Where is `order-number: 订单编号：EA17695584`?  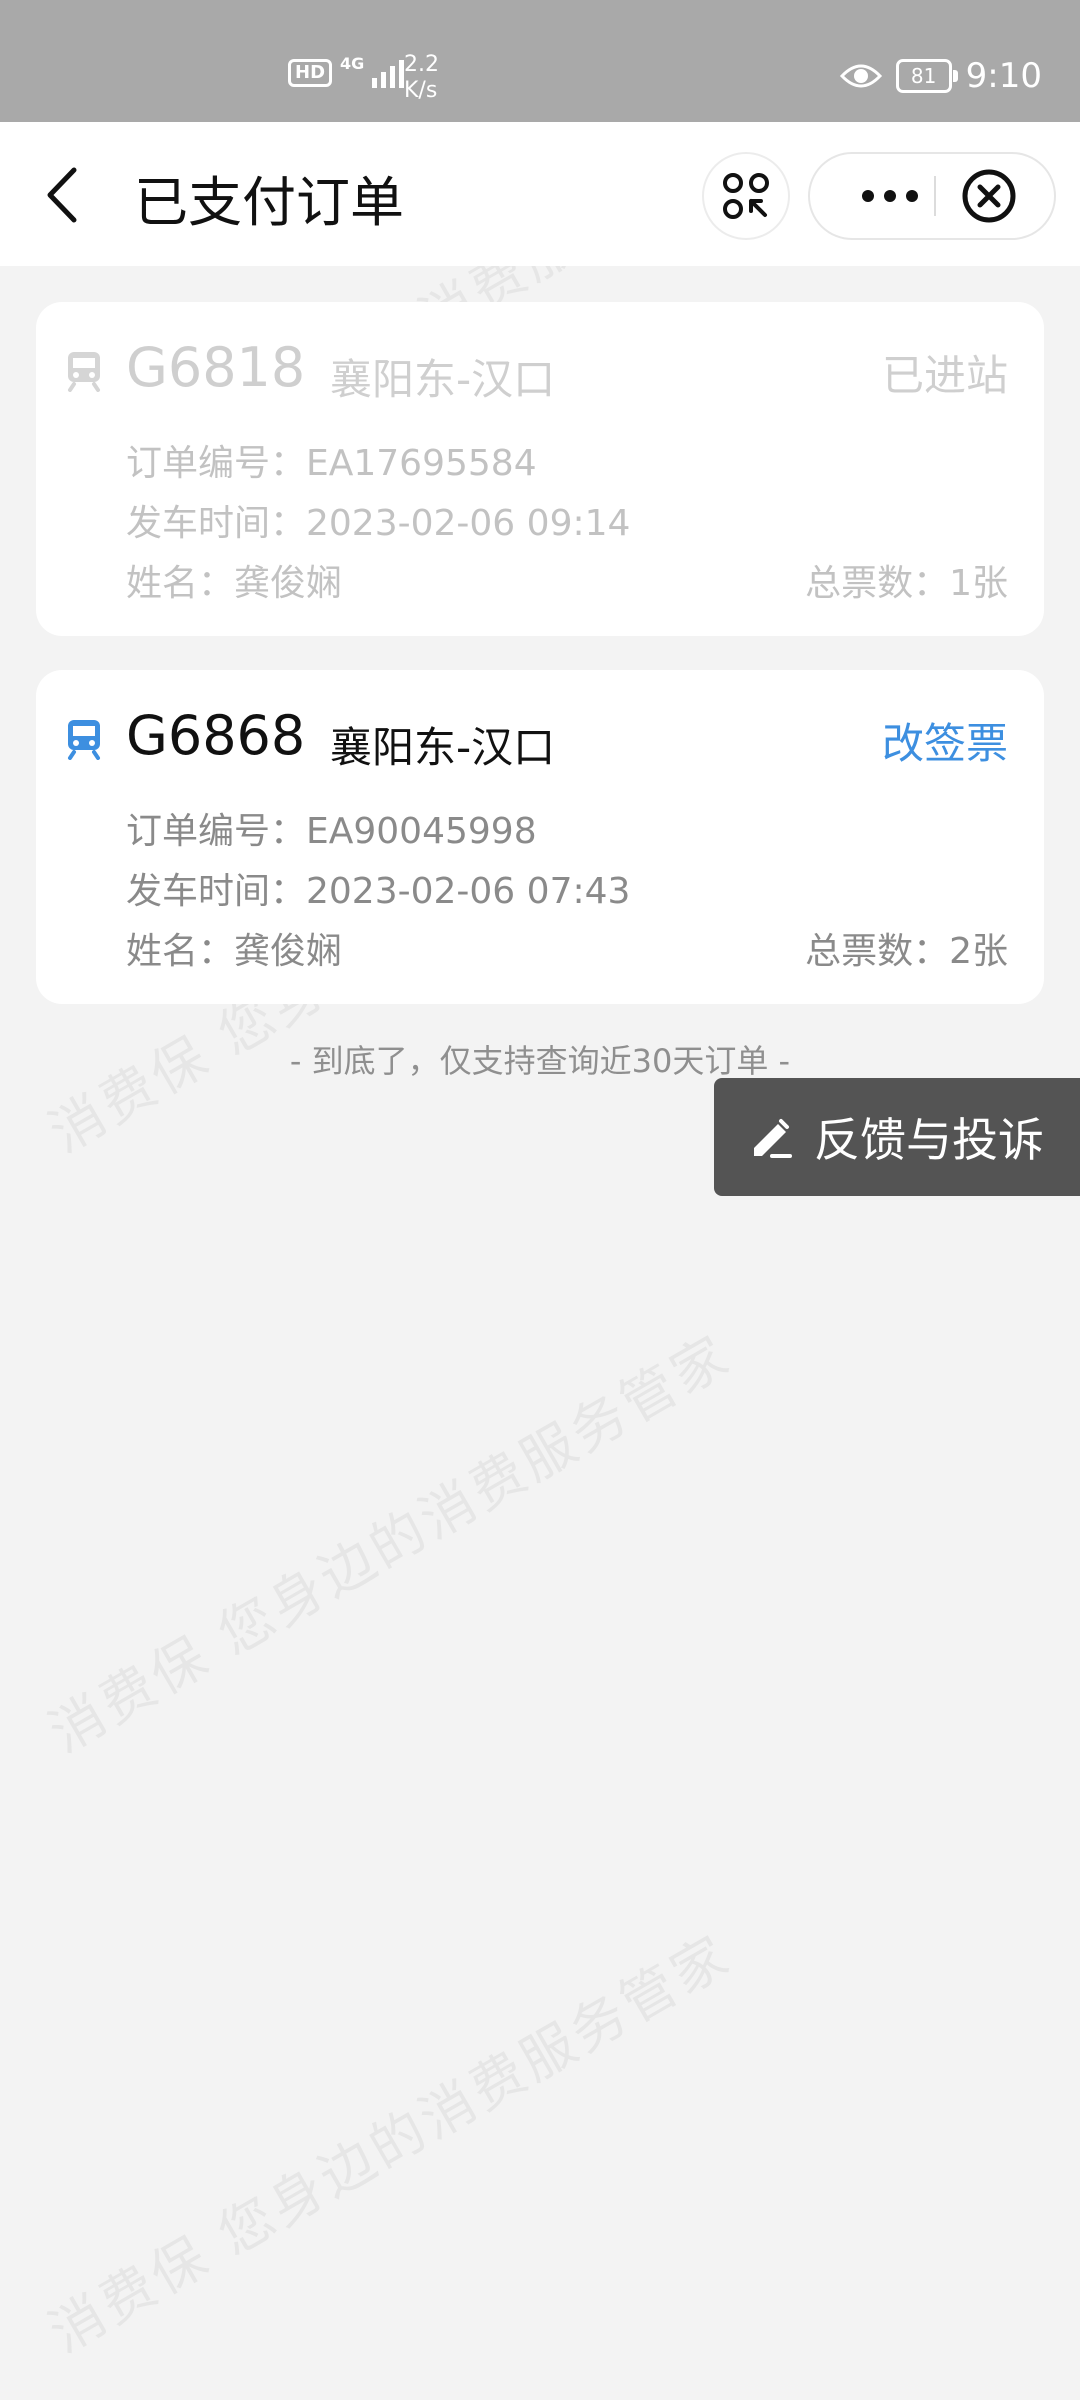 order-number: 订单编号：EA17695584 is located at coordinates (331, 463).